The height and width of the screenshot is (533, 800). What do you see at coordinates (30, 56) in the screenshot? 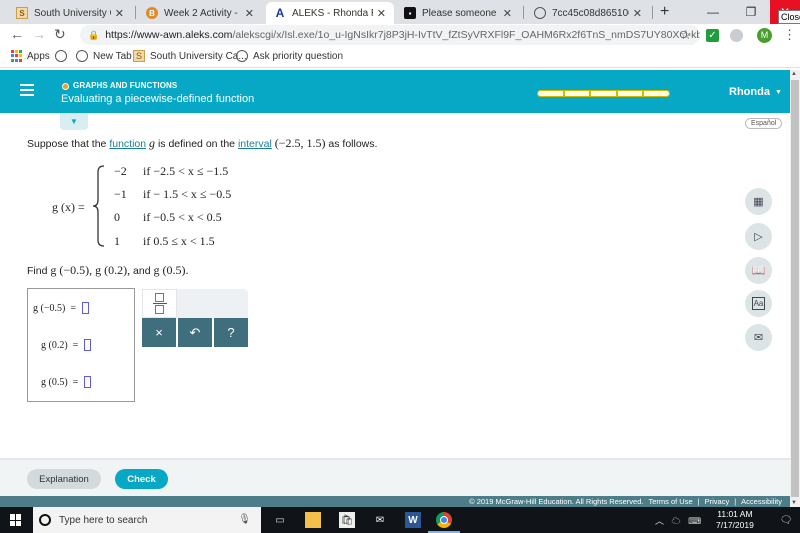
I see `bookmark-apps: Apps` at bounding box center [30, 56].